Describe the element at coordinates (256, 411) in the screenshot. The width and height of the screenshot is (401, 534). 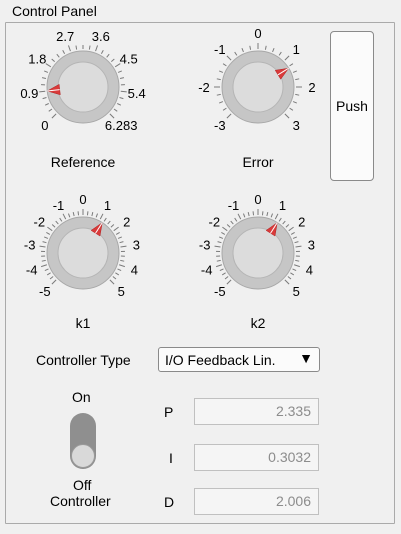
I see `p-gain-field: 2.335` at that location.